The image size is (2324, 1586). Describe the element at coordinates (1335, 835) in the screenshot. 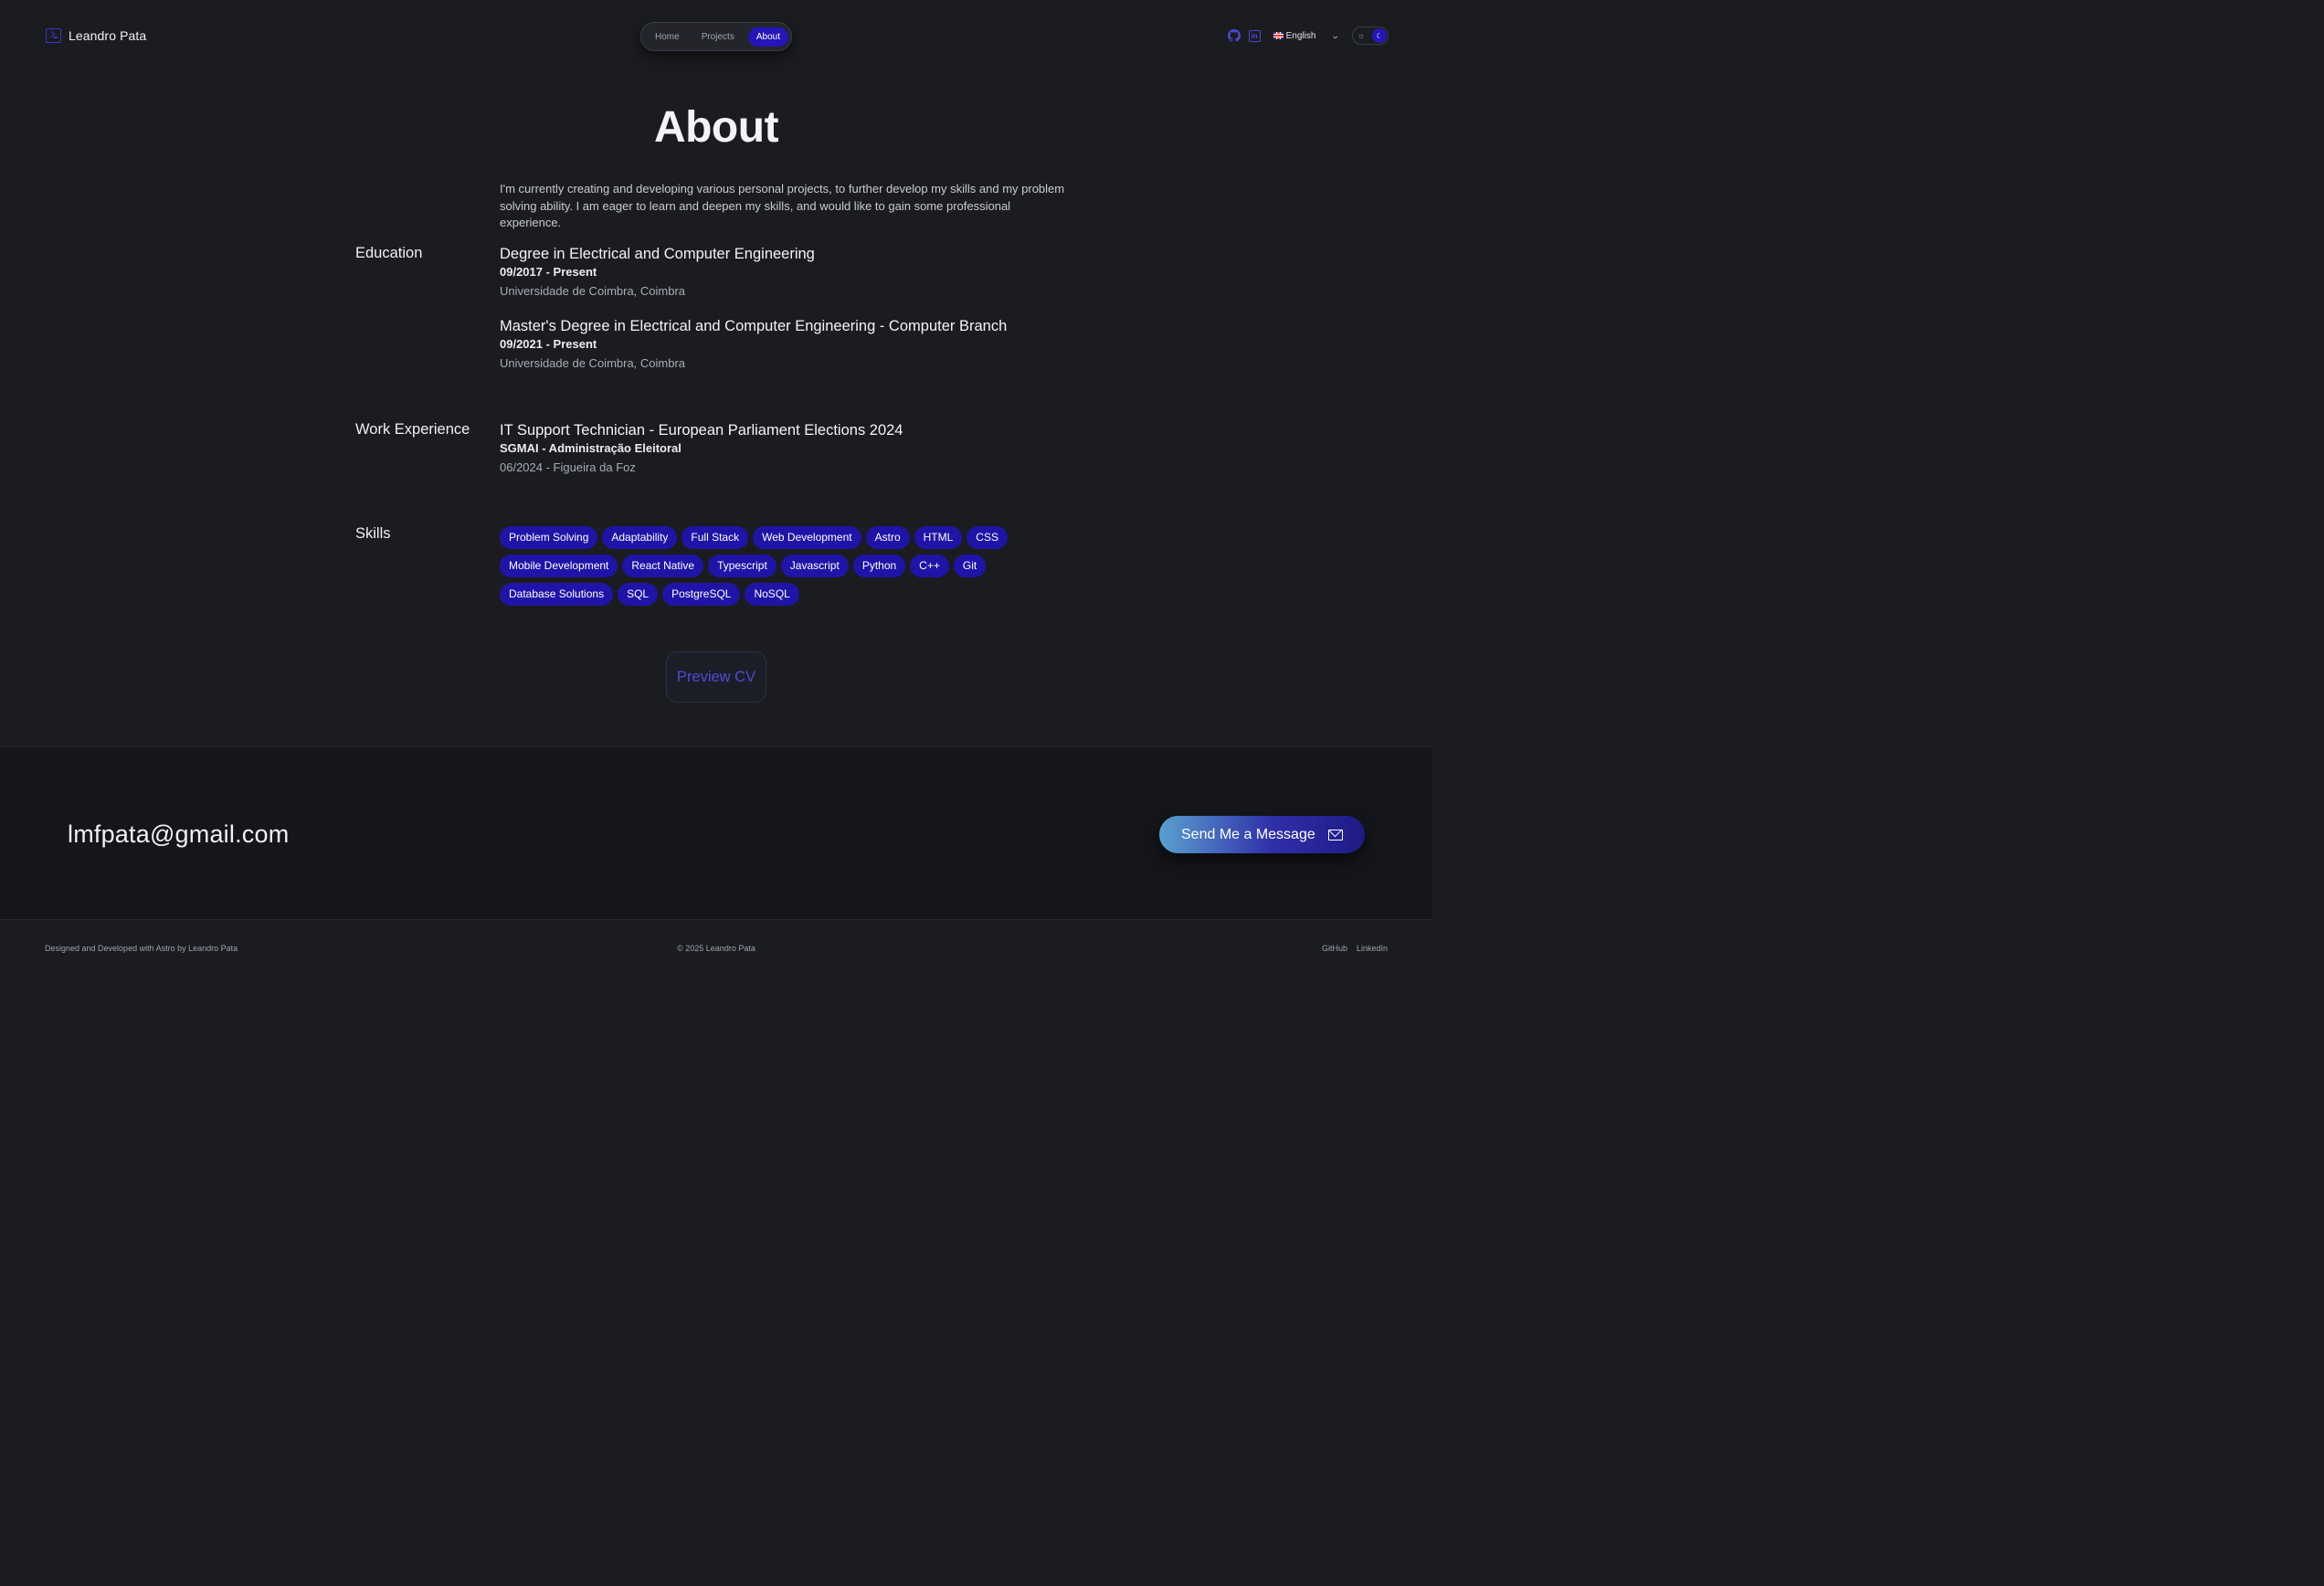

I see `mail-icon` at that location.